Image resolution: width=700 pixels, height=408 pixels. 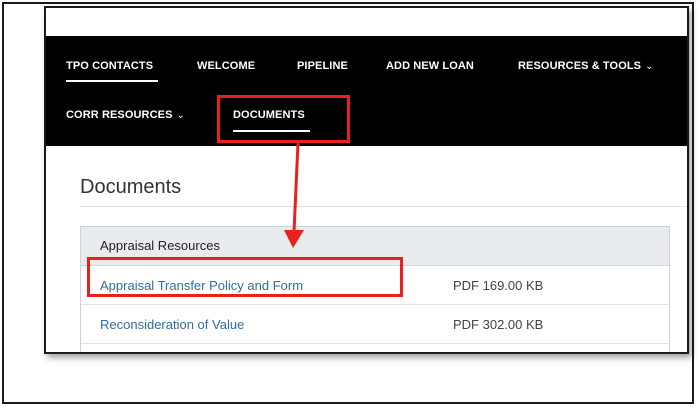 I want to click on arrow-shaft, so click(x=296, y=187).